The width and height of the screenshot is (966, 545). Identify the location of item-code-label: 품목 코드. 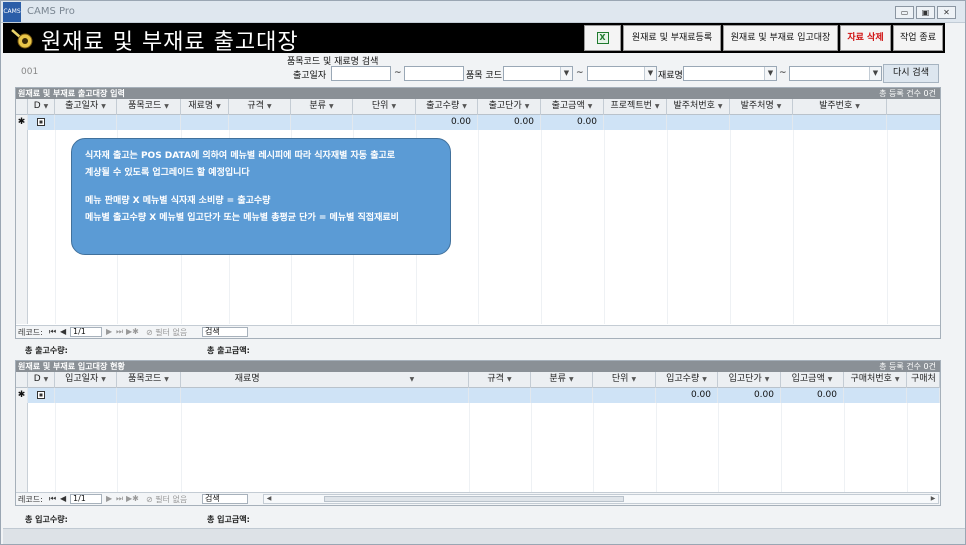
(484, 76).